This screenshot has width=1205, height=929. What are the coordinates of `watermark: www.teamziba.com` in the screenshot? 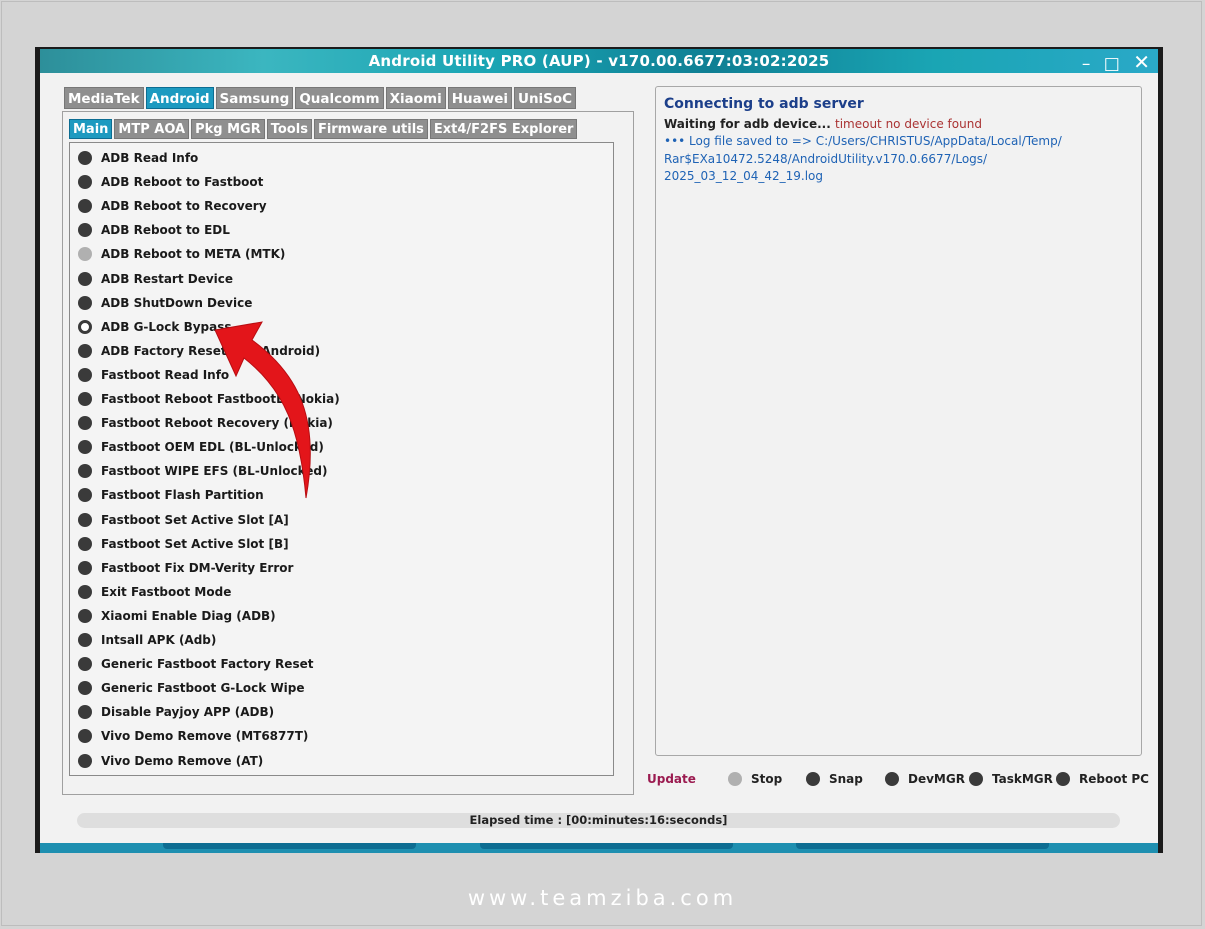 It's located at (602, 898).